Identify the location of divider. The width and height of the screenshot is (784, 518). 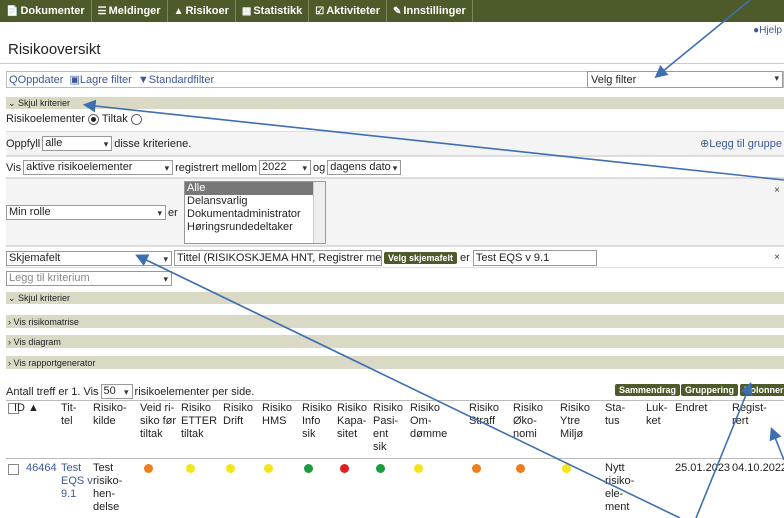
(392, 63).